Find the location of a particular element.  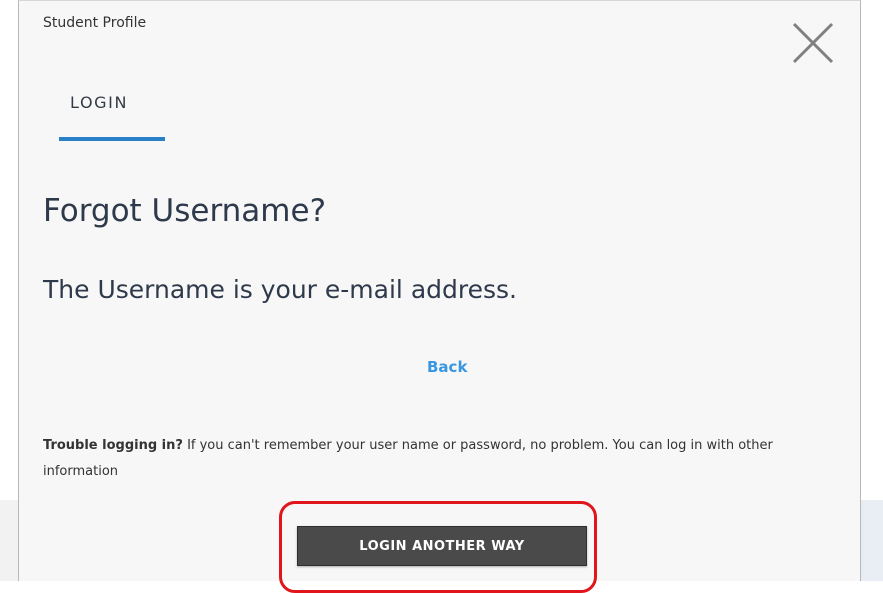

back-link: Back is located at coordinates (447, 367).